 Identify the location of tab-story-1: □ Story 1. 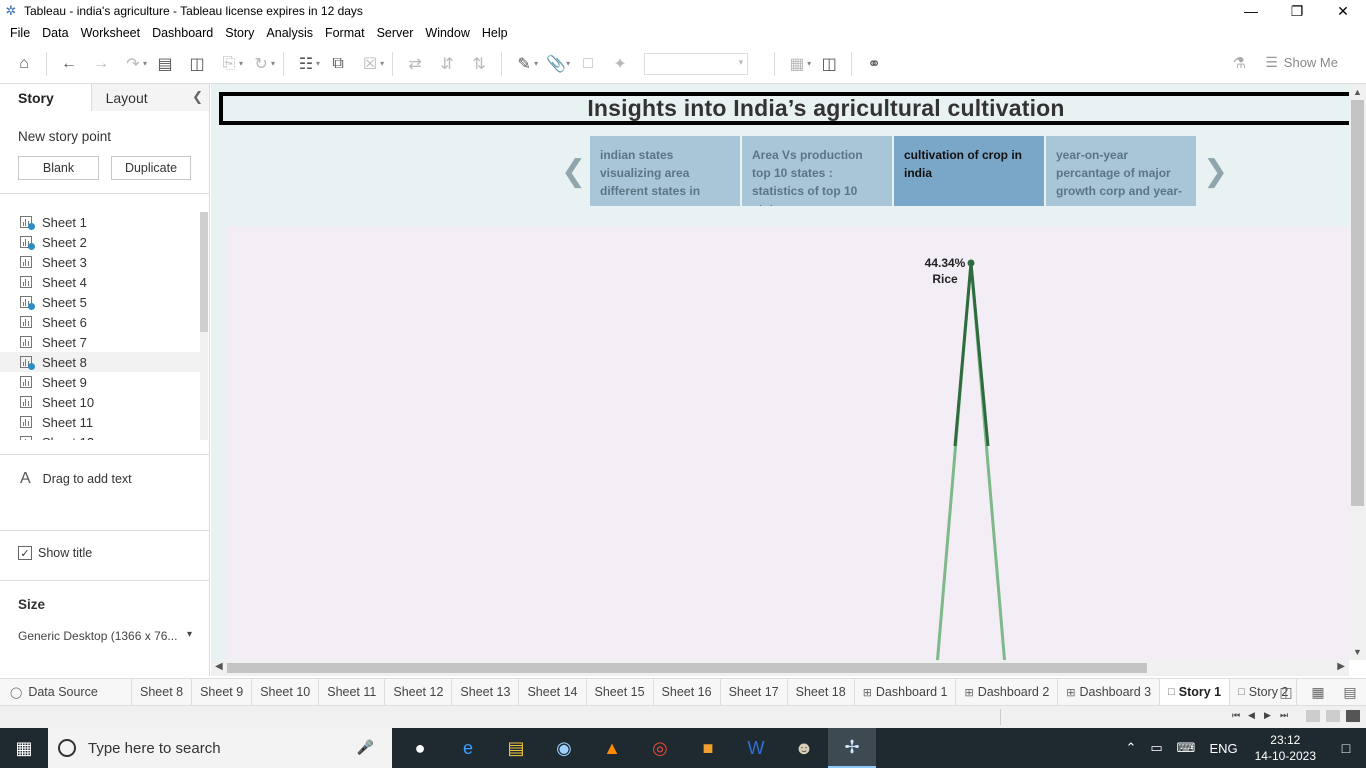
(1195, 692).